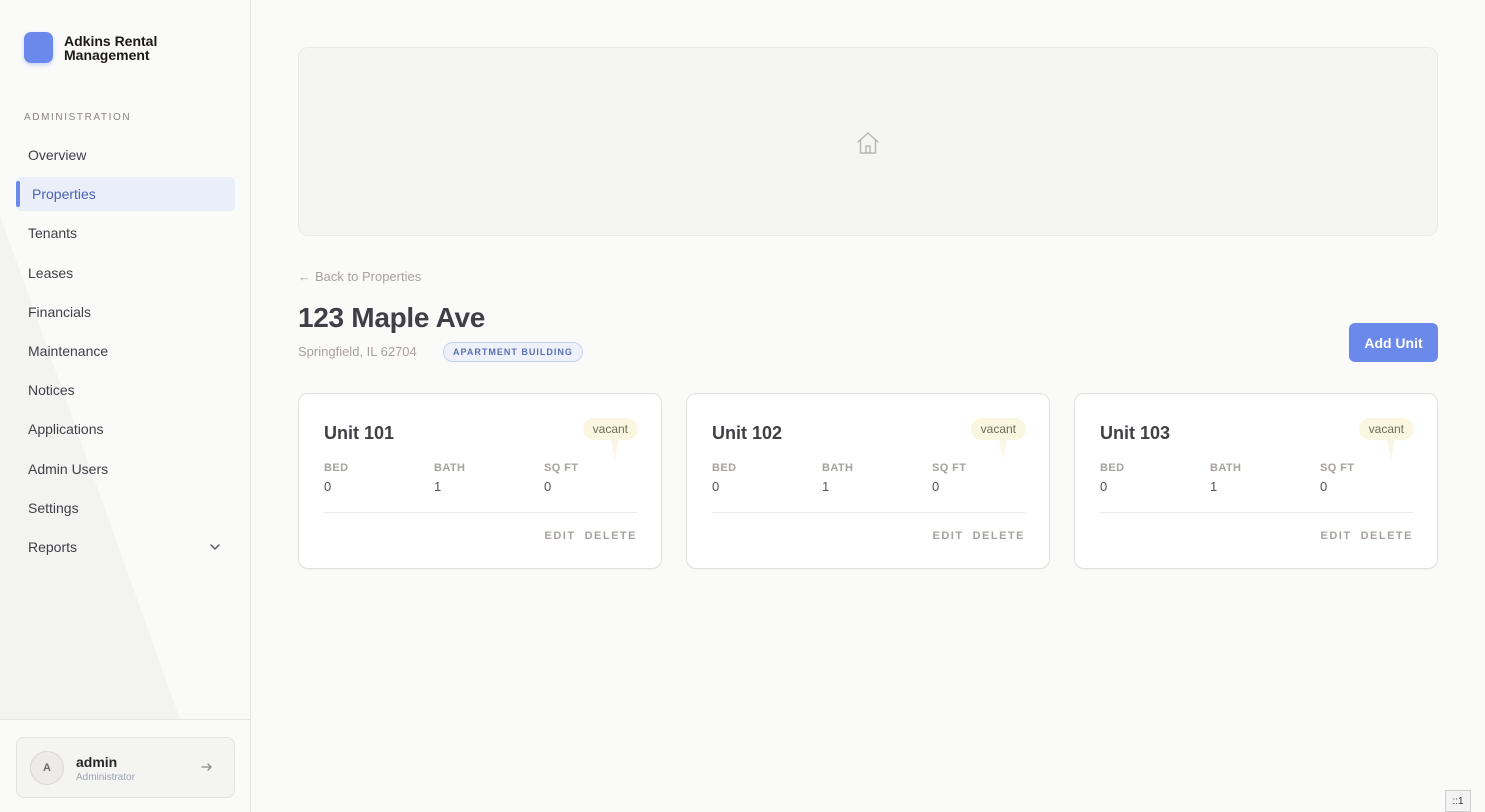 This screenshot has height=812, width=1485. I want to click on property-address: Springfield, IL 62704, so click(357, 351).